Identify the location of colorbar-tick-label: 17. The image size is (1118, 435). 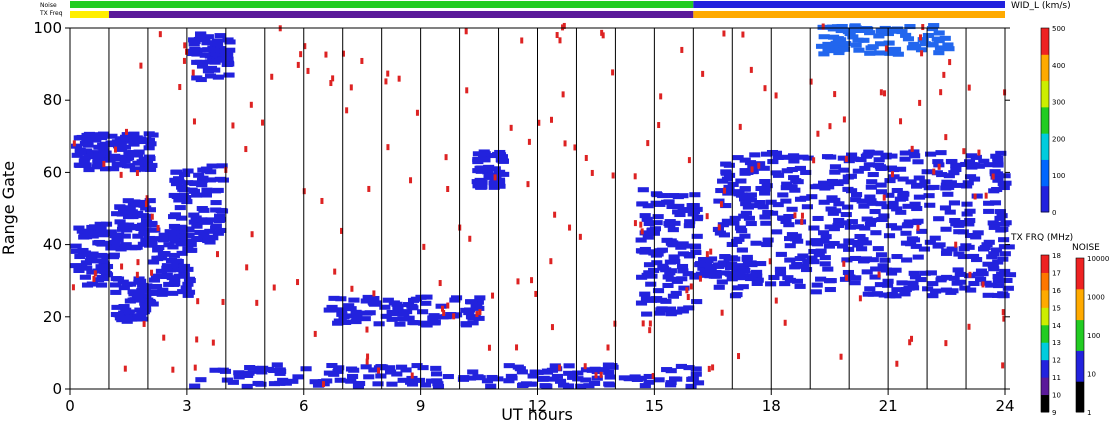
(1056, 273).